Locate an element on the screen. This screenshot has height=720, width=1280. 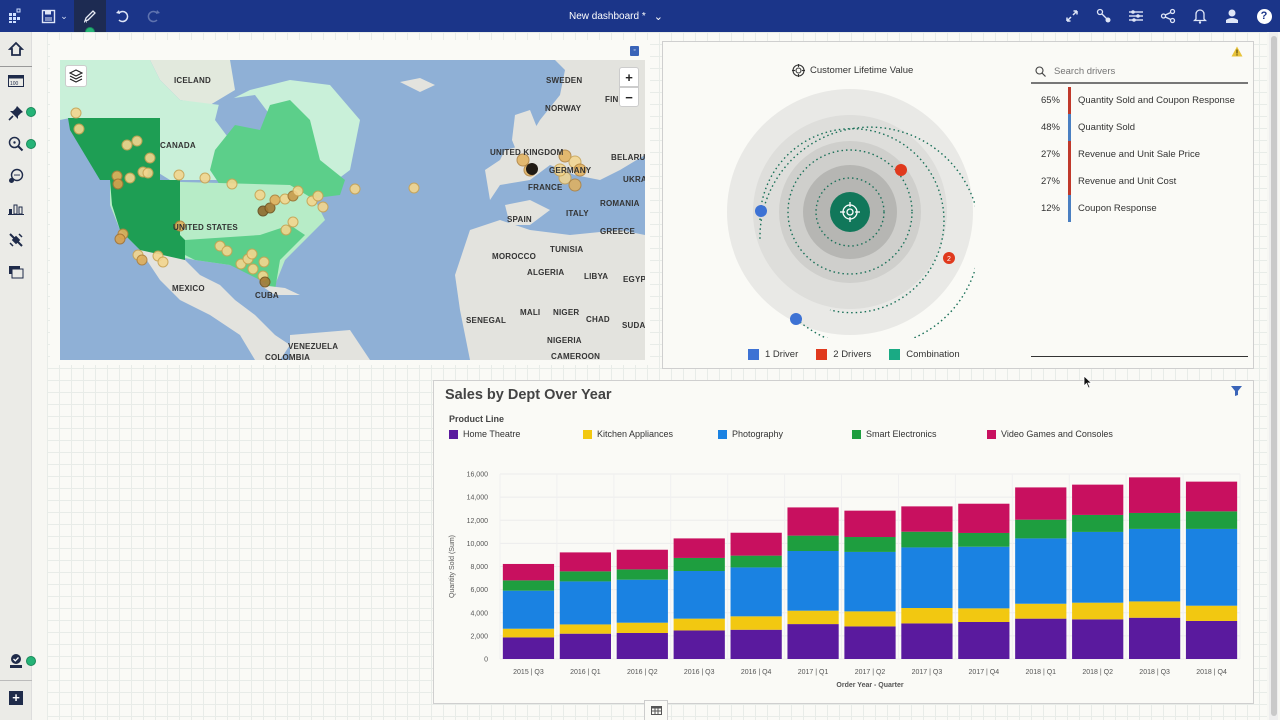
data-sources-icon is located at coordinates (16, 240).